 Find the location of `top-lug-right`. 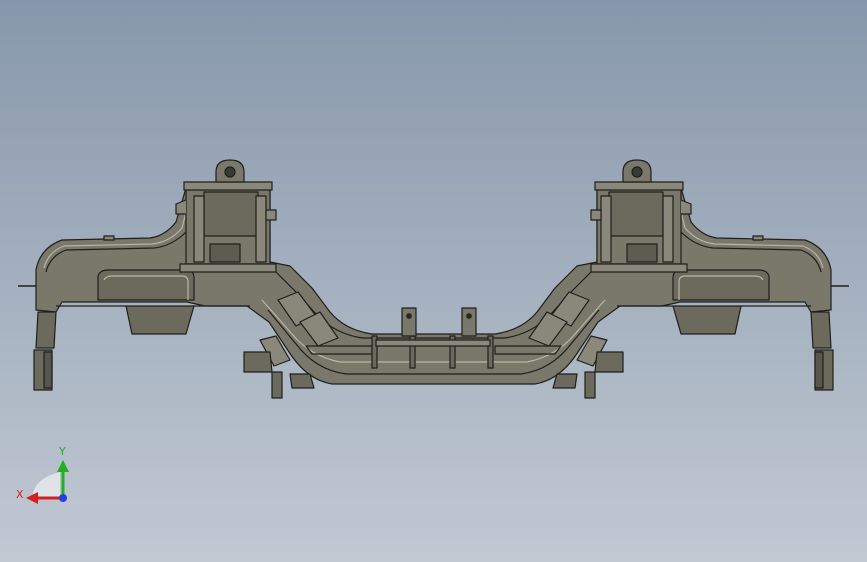

top-lug-right is located at coordinates (758, 238).